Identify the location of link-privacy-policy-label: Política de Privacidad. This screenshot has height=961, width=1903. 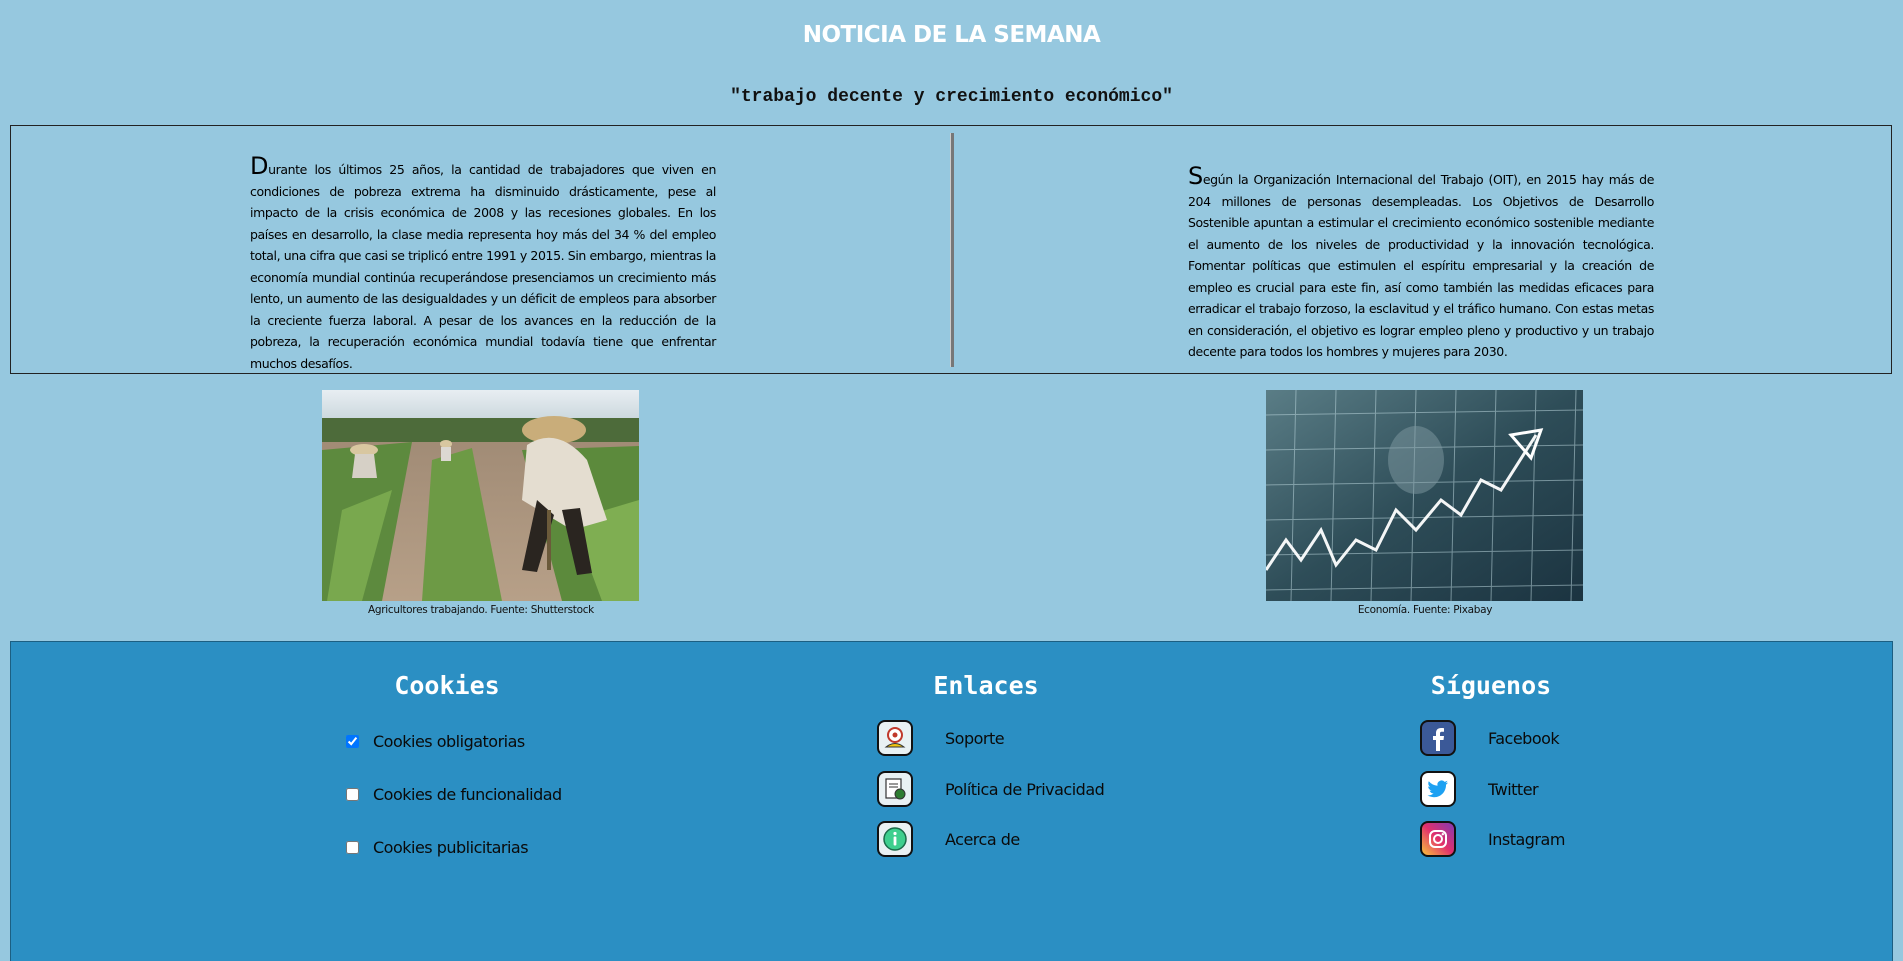
(1025, 789).